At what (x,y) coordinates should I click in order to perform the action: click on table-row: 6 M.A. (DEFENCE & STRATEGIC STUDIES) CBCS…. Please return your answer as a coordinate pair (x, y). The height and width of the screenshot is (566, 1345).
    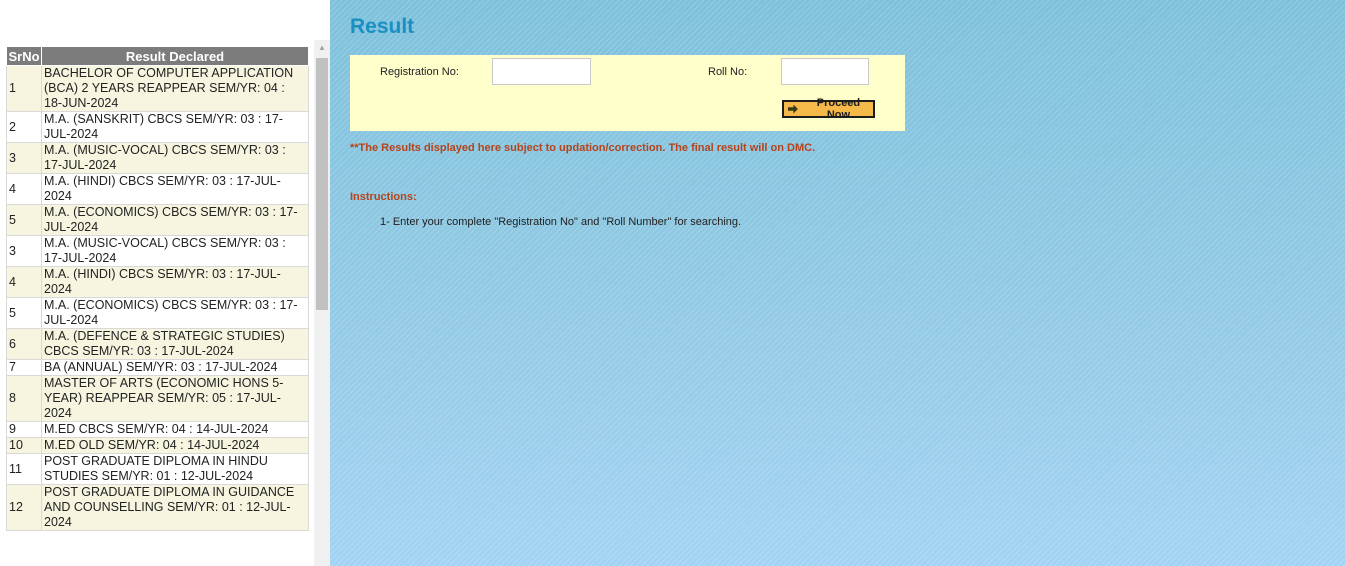
    Looking at the image, I should click on (157, 344).